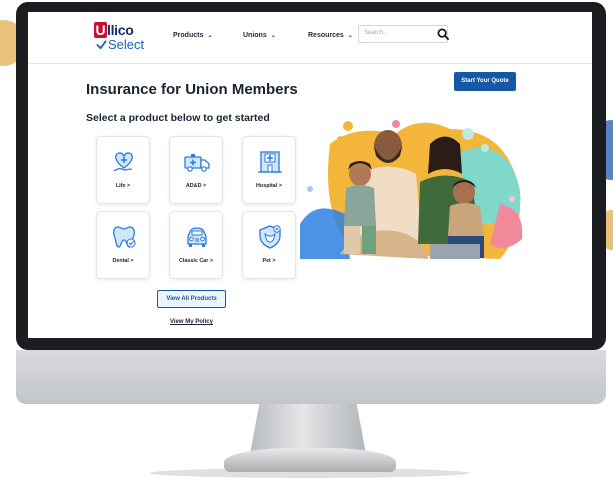 This screenshot has width=613, height=482. What do you see at coordinates (485, 81) in the screenshot?
I see `start-quote-button: Start Your Quote` at bounding box center [485, 81].